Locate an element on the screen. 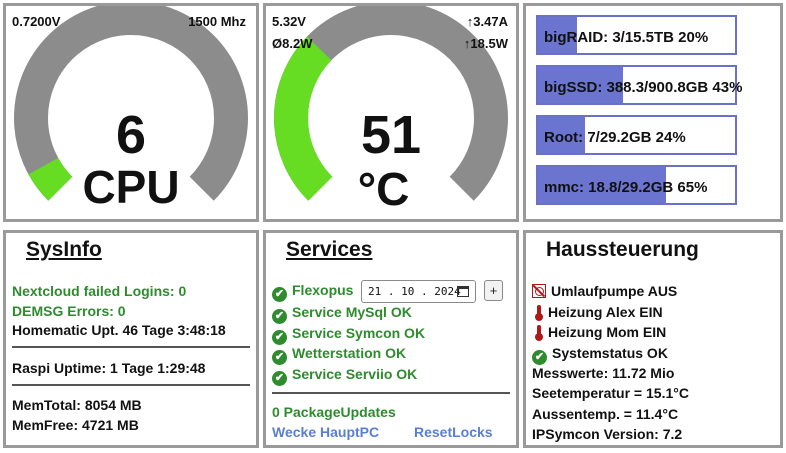 This screenshot has height=453, width=786. haussteuerung-title: Haussteuerung is located at coordinates (622, 249).